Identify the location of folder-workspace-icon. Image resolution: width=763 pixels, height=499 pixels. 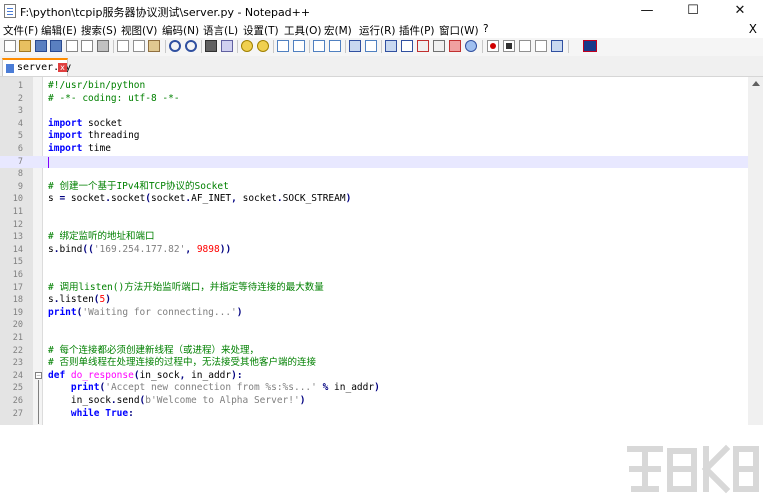
(423, 46).